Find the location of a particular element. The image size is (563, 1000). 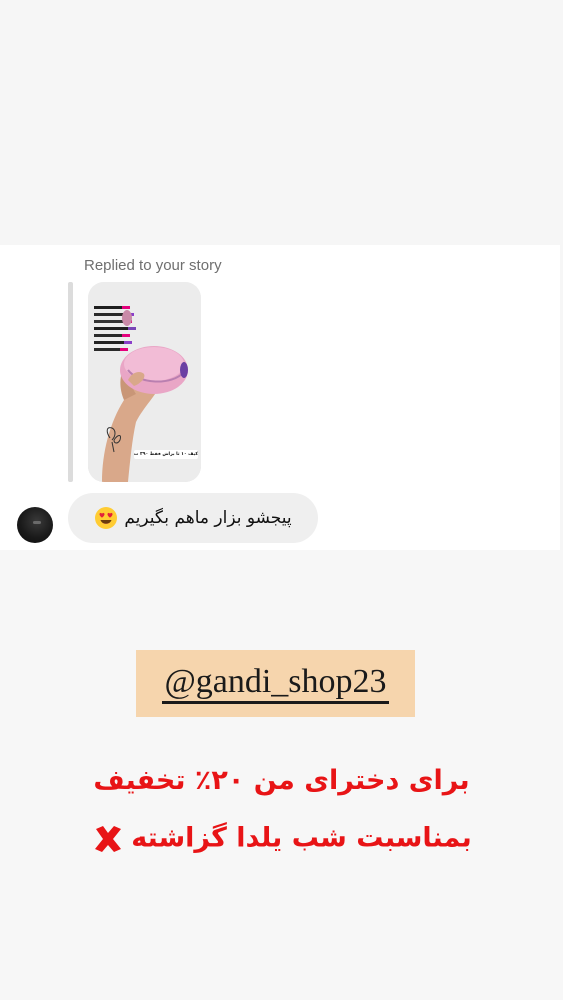

replied-to-story-label: Replied to your story is located at coordinates (153, 265).